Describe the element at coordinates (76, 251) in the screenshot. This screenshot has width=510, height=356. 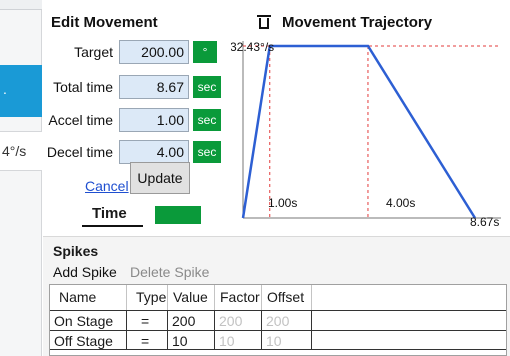
I see `spikes-title: Spikes` at that location.